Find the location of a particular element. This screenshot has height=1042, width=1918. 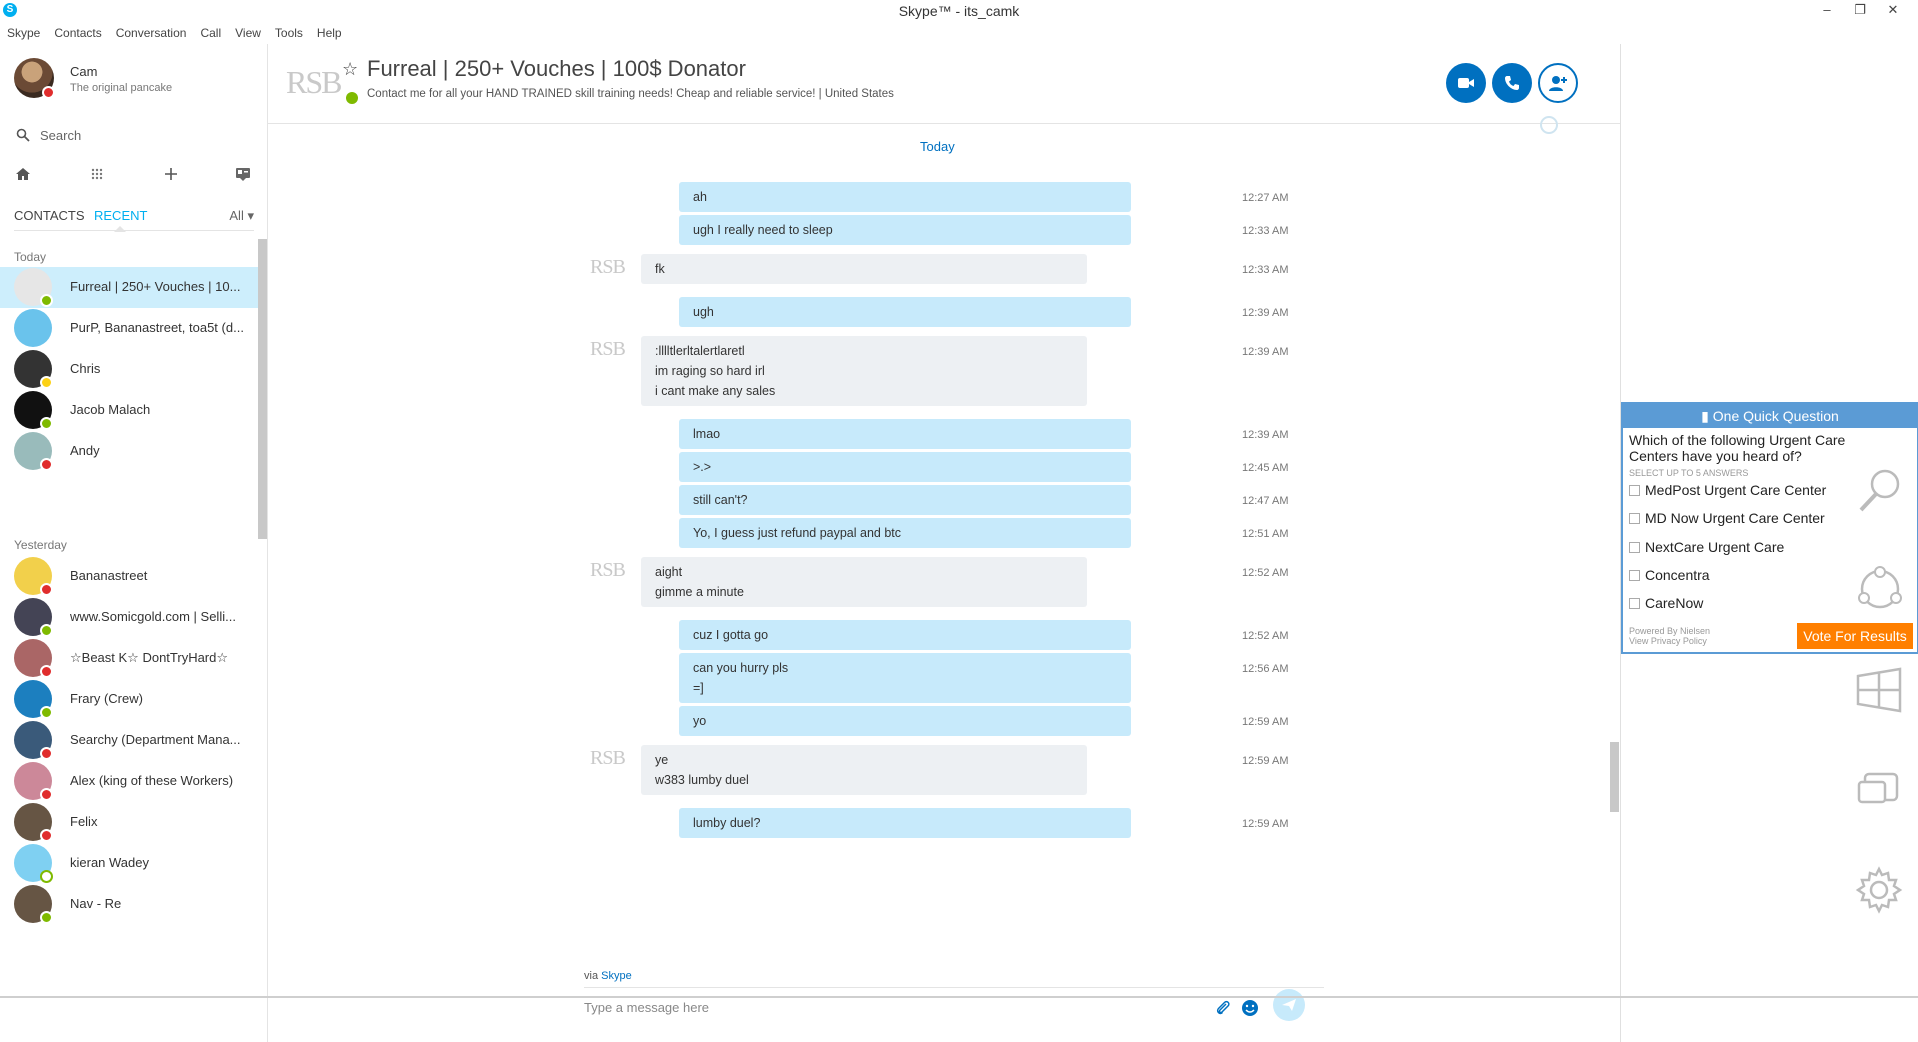

contact-avatar: RSB is located at coordinates (314, 82).